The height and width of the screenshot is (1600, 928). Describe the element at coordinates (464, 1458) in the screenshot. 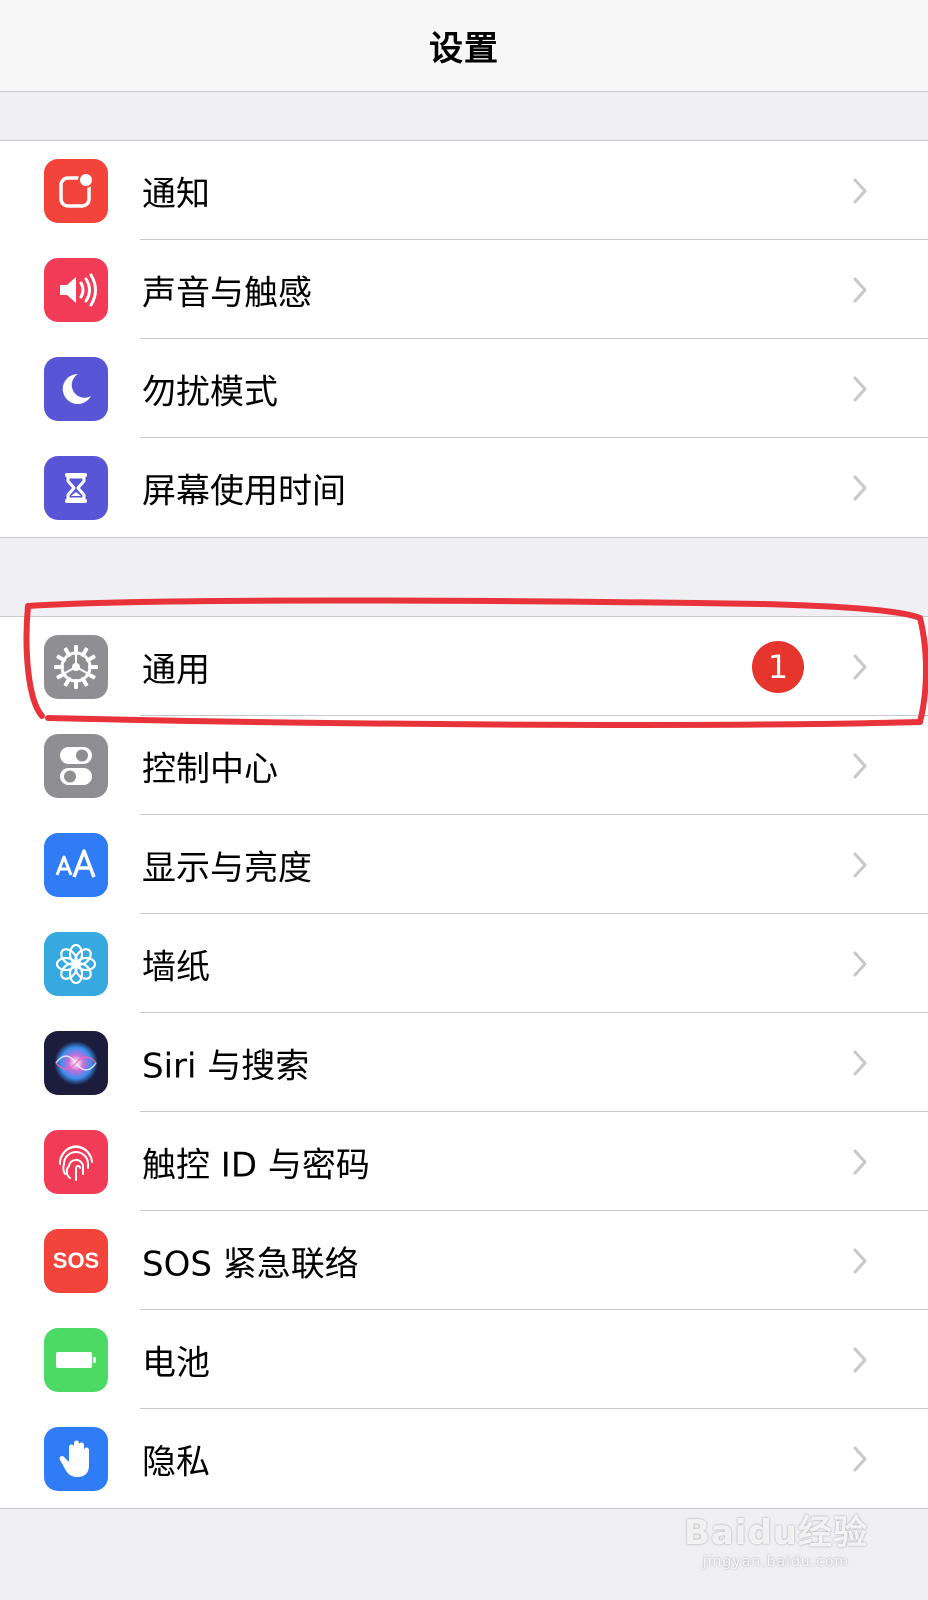

I see `settings-row-privacy: 隐私` at that location.